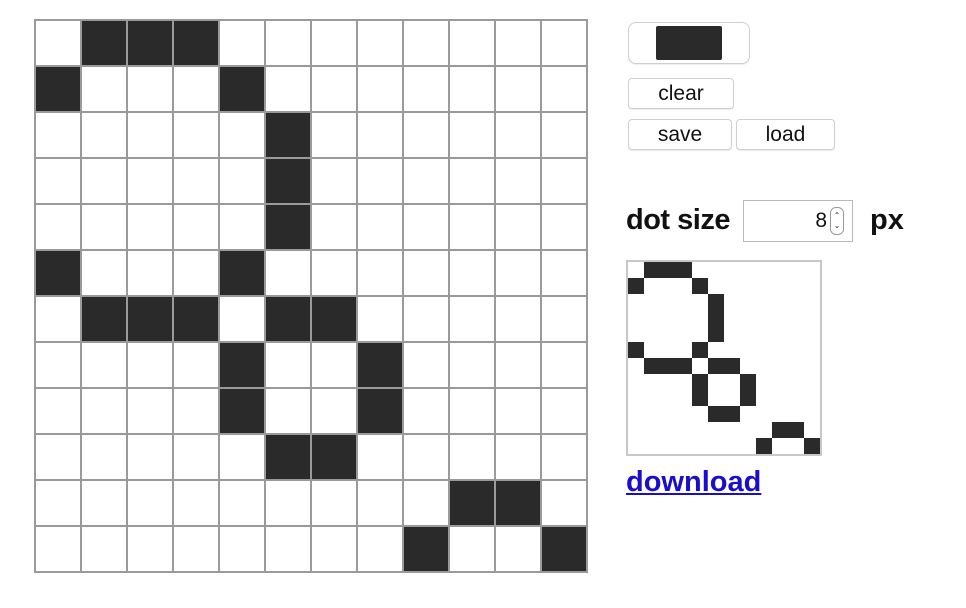 The image size is (966, 608). Describe the element at coordinates (785, 134) in the screenshot. I see `load-button: load` at that location.